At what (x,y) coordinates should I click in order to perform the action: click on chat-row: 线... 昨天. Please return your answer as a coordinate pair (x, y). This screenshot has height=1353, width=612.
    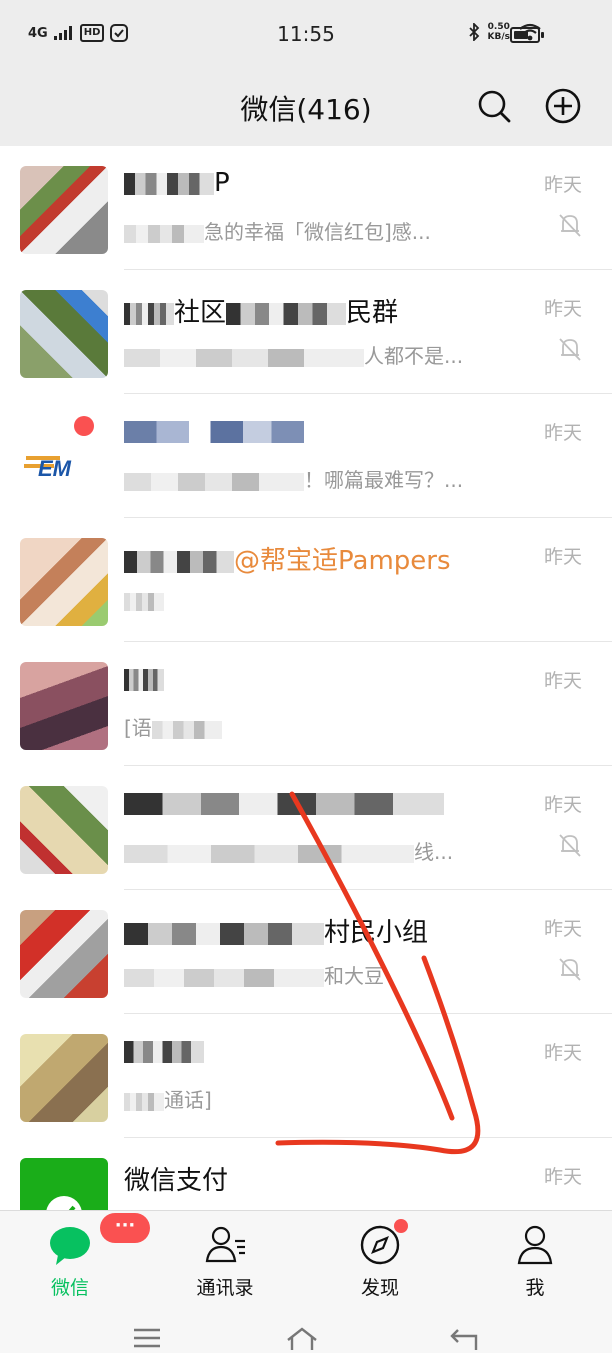
    Looking at the image, I should click on (306, 828).